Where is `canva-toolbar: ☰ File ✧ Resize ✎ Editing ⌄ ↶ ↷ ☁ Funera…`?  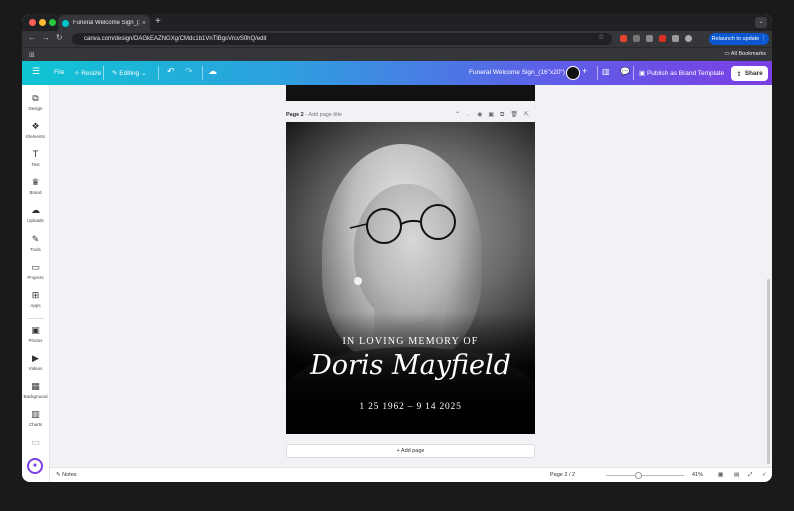 canva-toolbar: ☰ File ✧ Resize ✎ Editing ⌄ ↶ ↷ ☁ Funera… is located at coordinates (397, 73).